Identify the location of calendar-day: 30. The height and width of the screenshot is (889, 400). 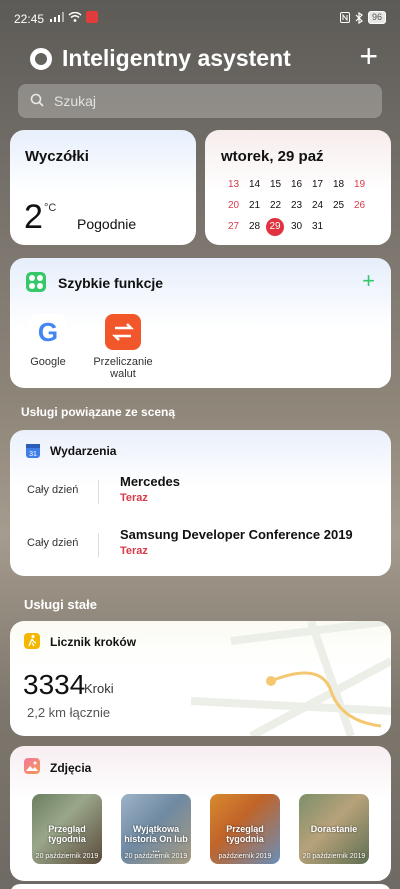
(296, 227).